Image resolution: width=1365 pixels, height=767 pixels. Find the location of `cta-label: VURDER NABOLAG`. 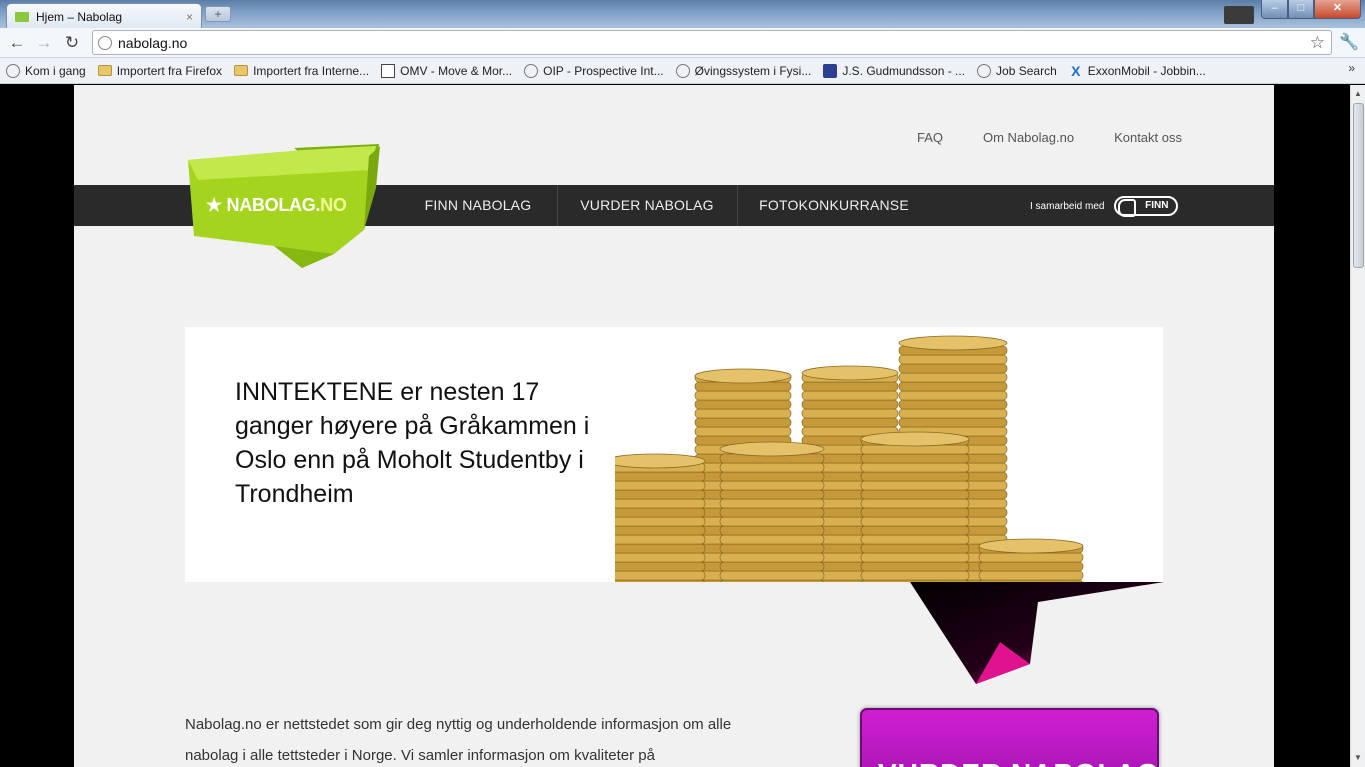

cta-label: VURDER NABOLAG is located at coordinates (1017, 762).